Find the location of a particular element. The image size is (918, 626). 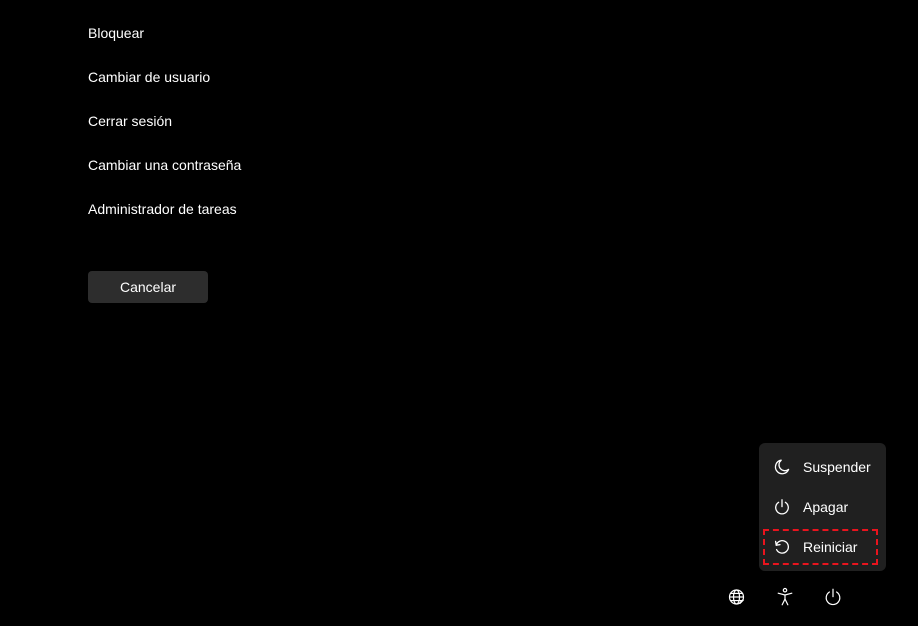

power-menu-label: Reiniciar is located at coordinates (830, 547).